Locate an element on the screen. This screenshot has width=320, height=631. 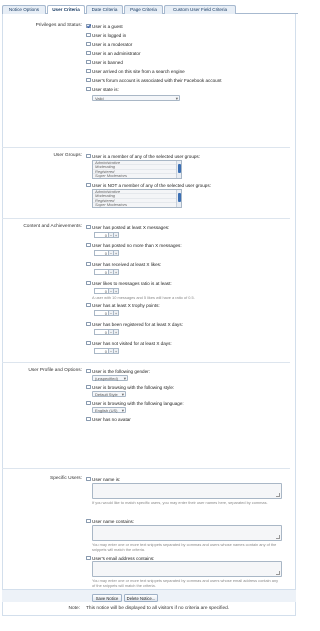
guest-label: User is a guest is located at coordinates (107, 26).